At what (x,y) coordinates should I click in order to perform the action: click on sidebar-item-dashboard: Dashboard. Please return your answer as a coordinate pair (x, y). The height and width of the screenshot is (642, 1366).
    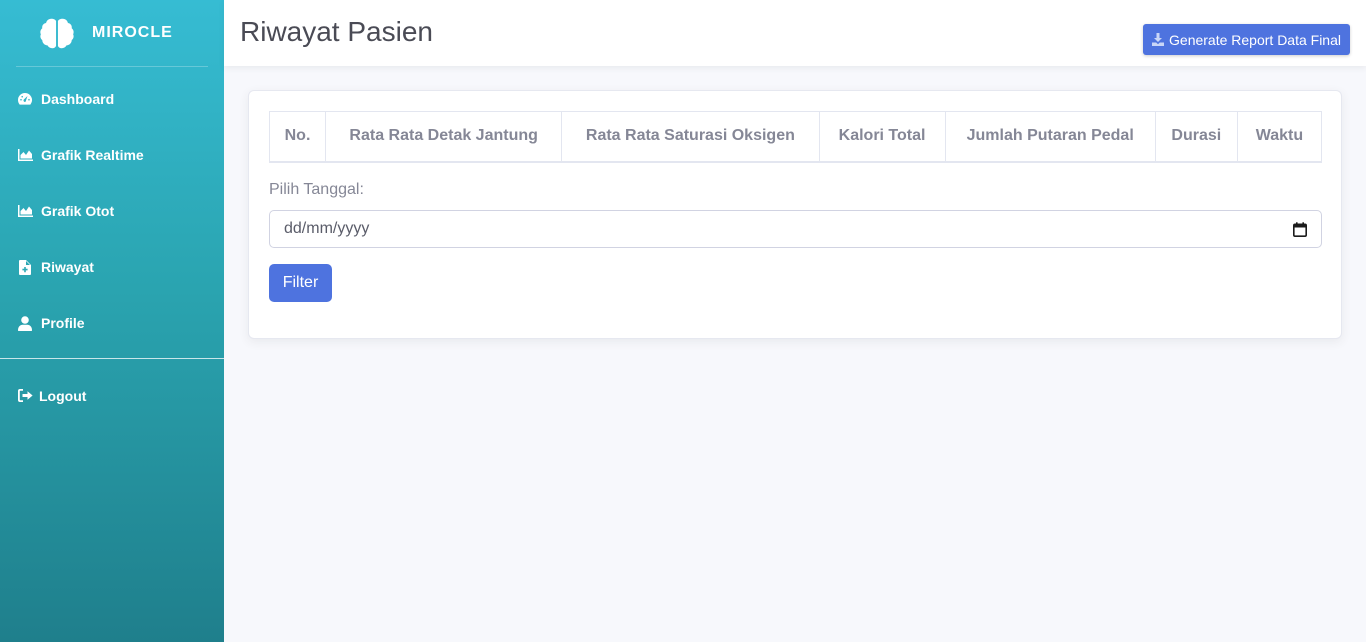
    Looking at the image, I should click on (112, 99).